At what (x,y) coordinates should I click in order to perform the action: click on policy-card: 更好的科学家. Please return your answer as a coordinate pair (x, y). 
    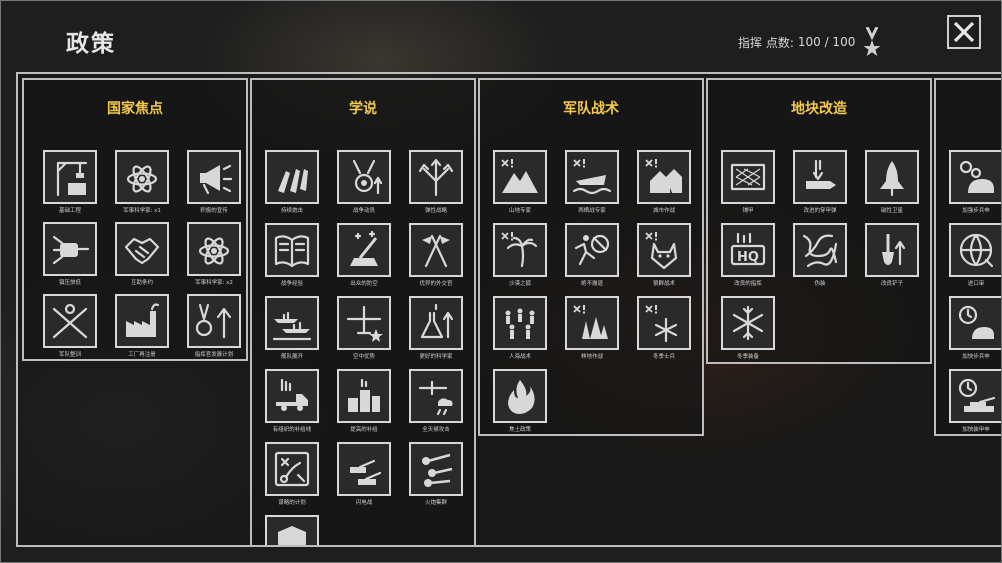
    Looking at the image, I should click on (436, 328).